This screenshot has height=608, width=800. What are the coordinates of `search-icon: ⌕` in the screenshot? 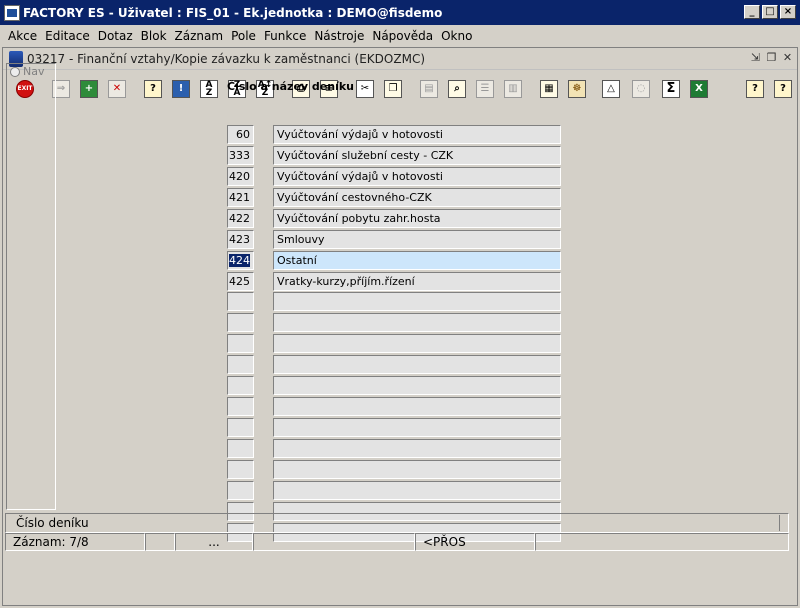 It's located at (457, 89).